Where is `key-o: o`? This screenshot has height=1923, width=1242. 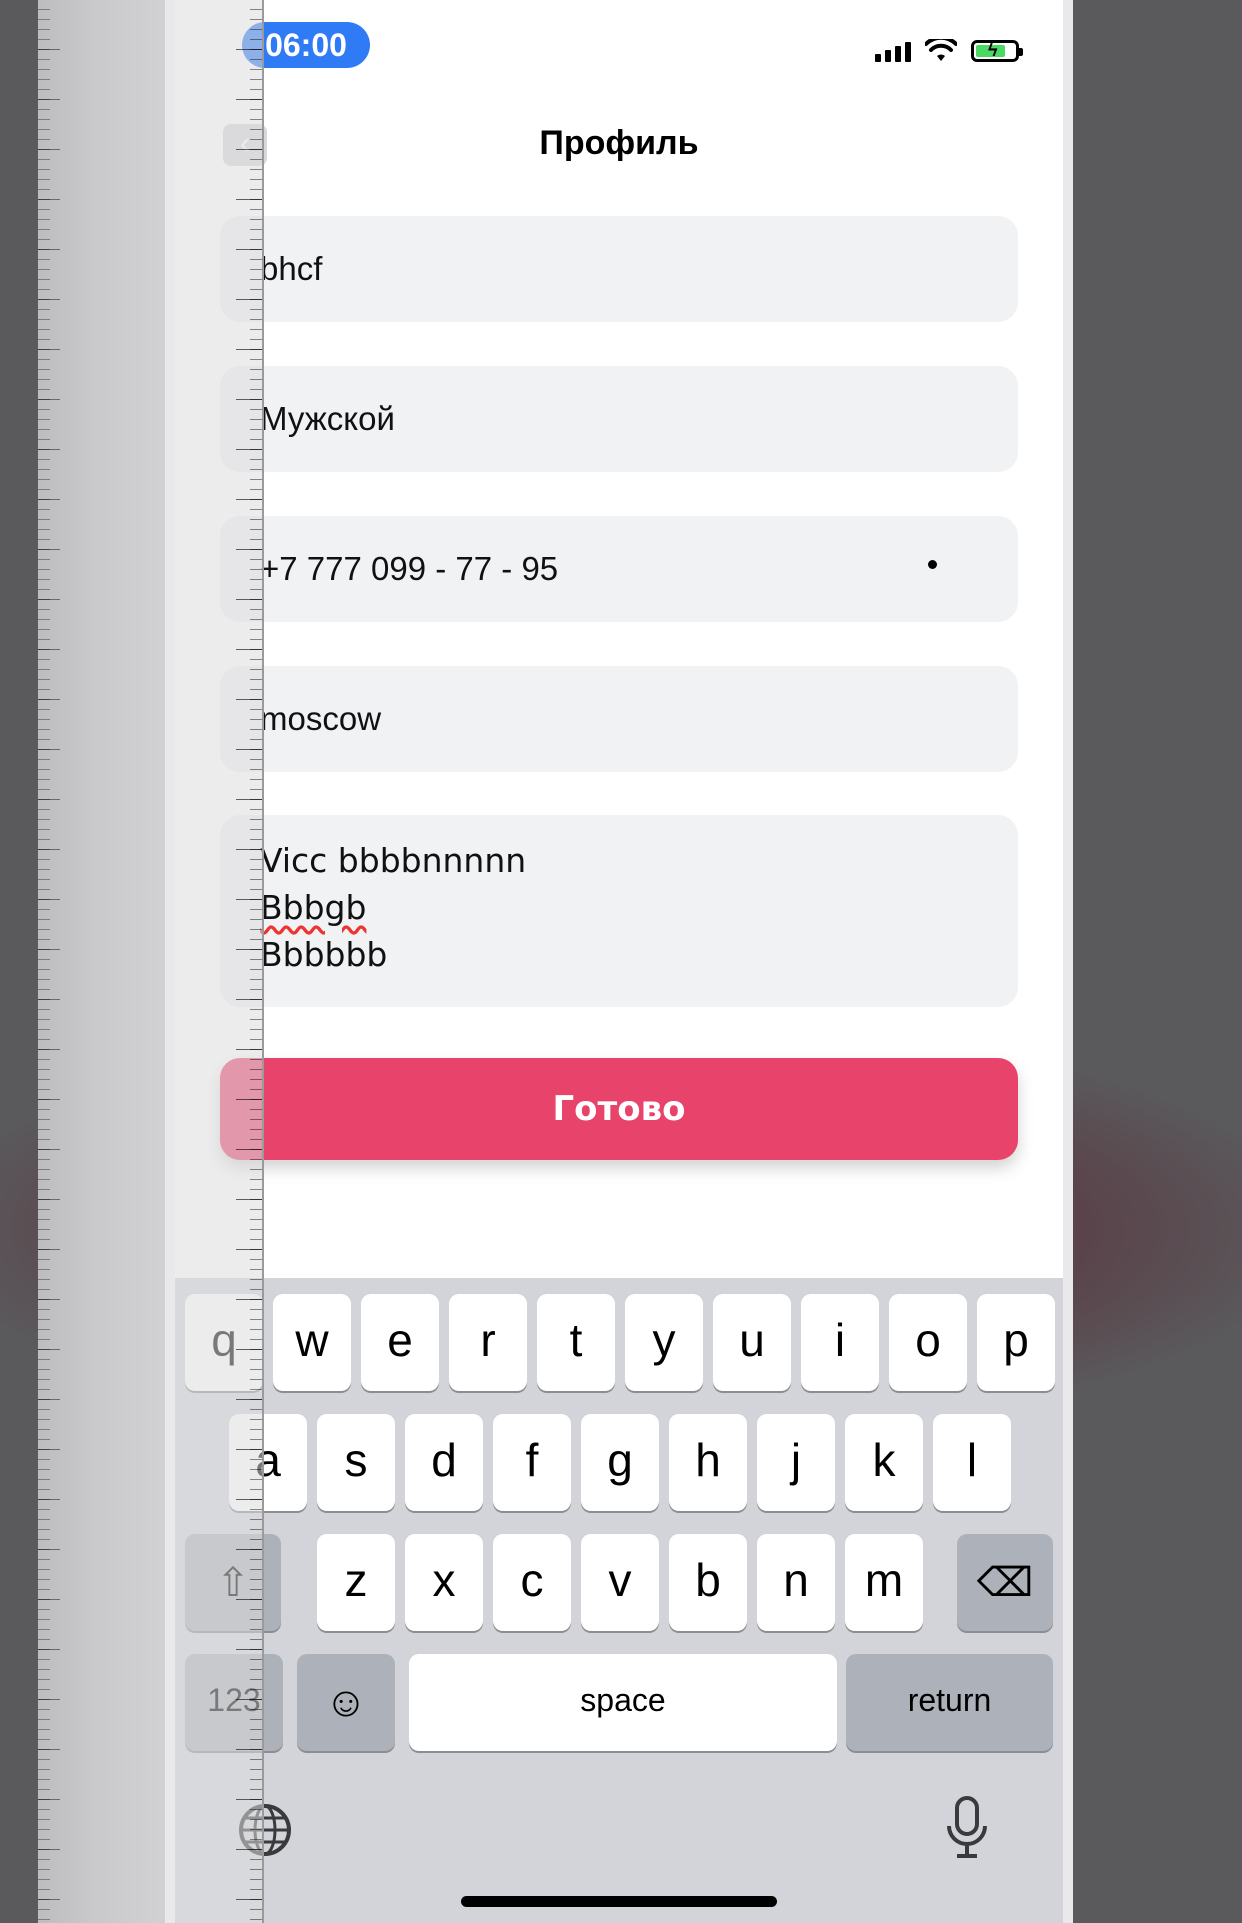 key-o: o is located at coordinates (928, 1342).